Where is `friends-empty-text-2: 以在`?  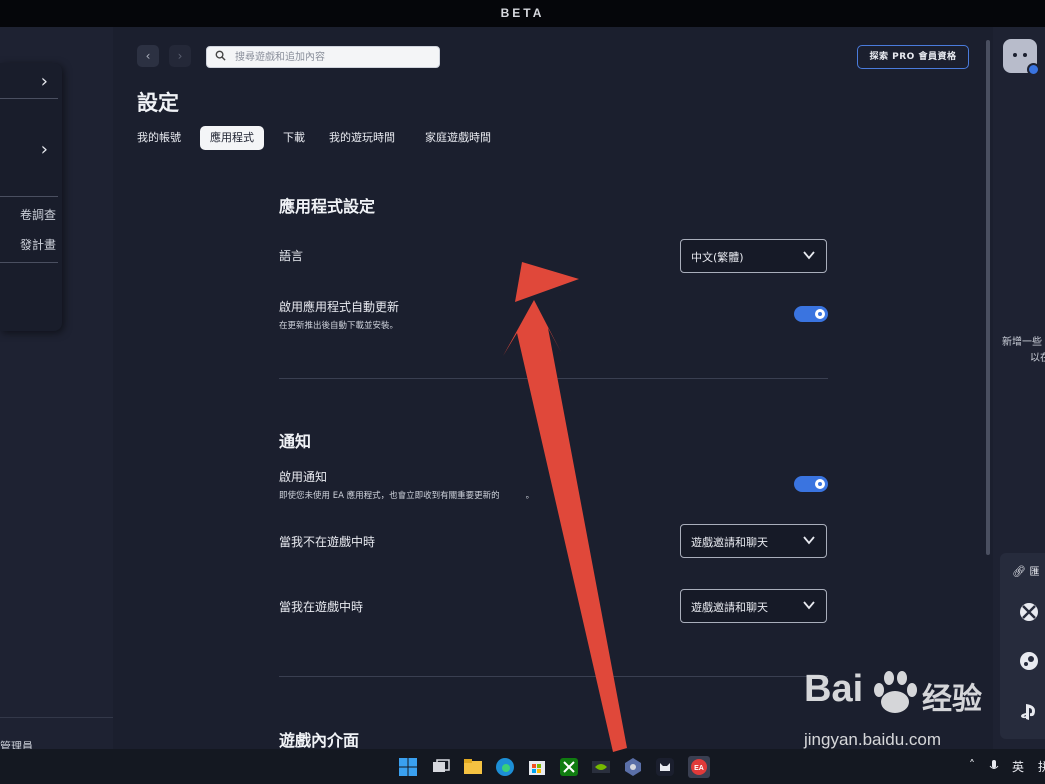 friends-empty-text-2: 以在 is located at coordinates (1037, 358).